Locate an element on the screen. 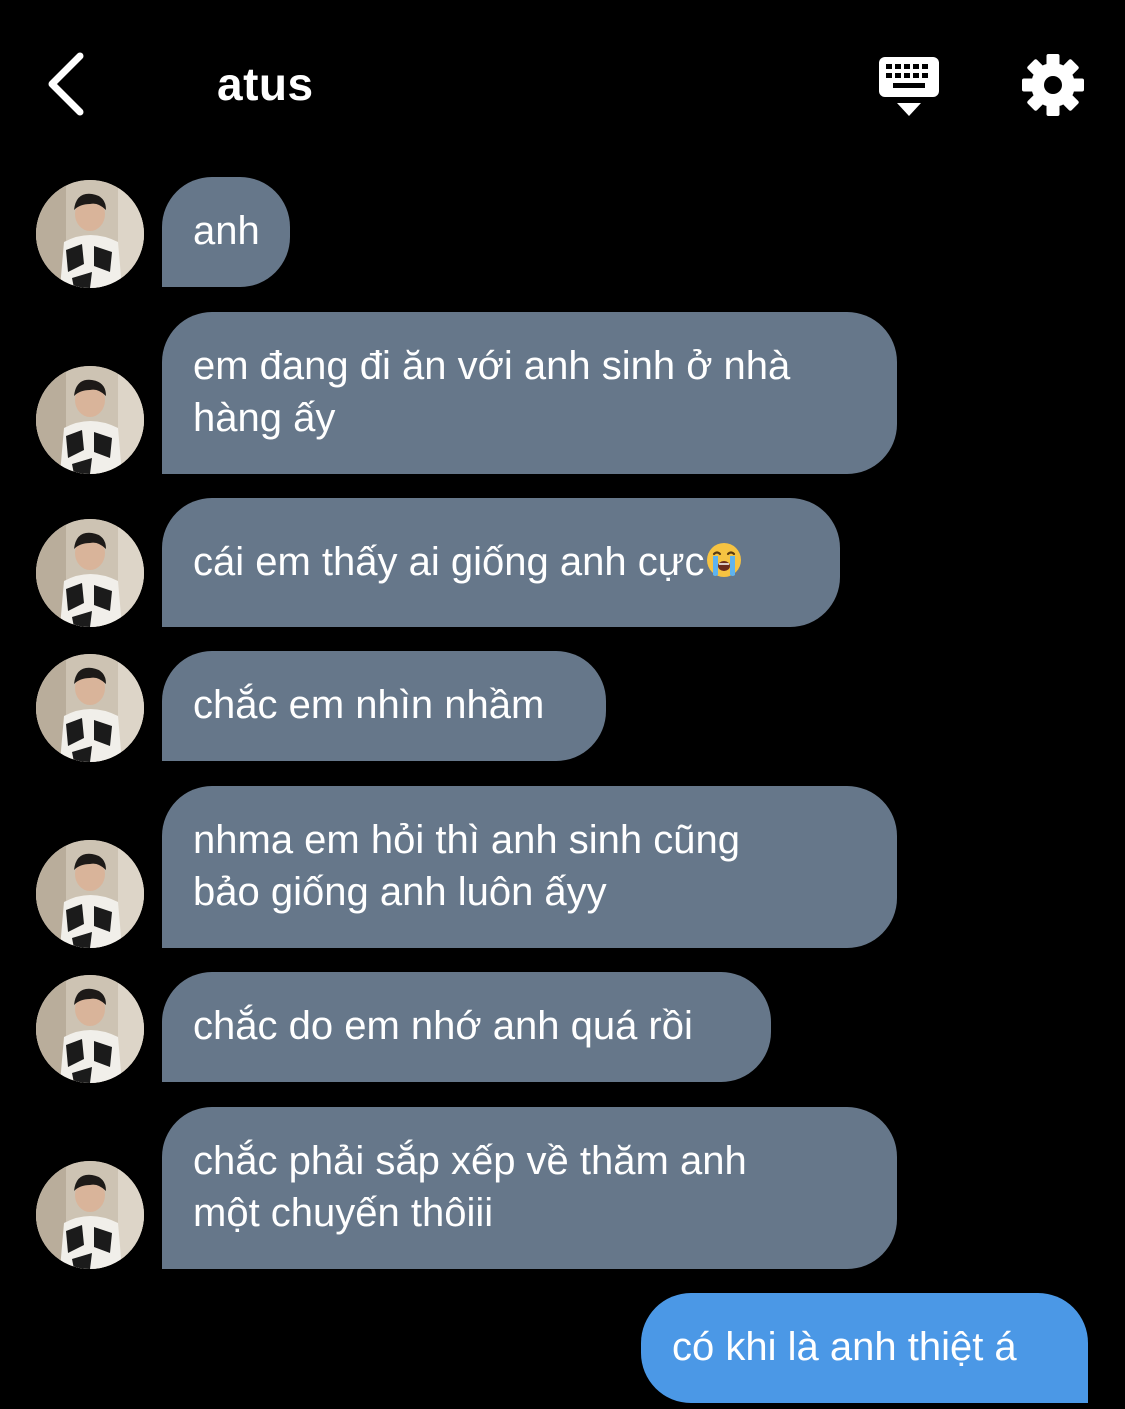 Image resolution: width=1125 pixels, height=1409 pixels. message-text: chắc do em nhớ anh quá rồi is located at coordinates (443, 1026).